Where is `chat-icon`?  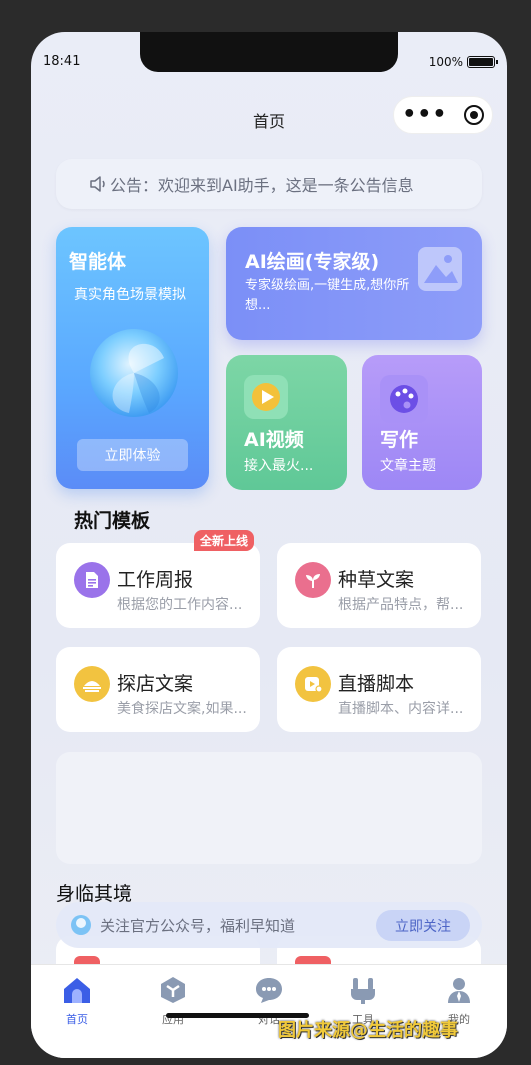
chat-icon is located at coordinates (269, 990).